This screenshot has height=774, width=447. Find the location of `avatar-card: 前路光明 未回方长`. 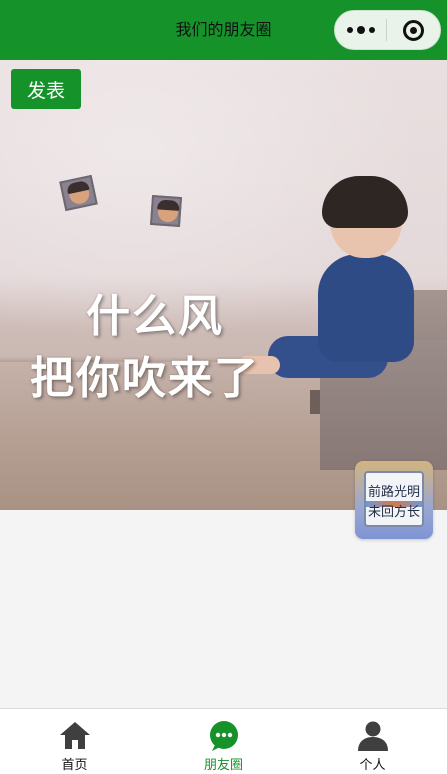

avatar-card: 前路光明 未回方长 is located at coordinates (394, 499).